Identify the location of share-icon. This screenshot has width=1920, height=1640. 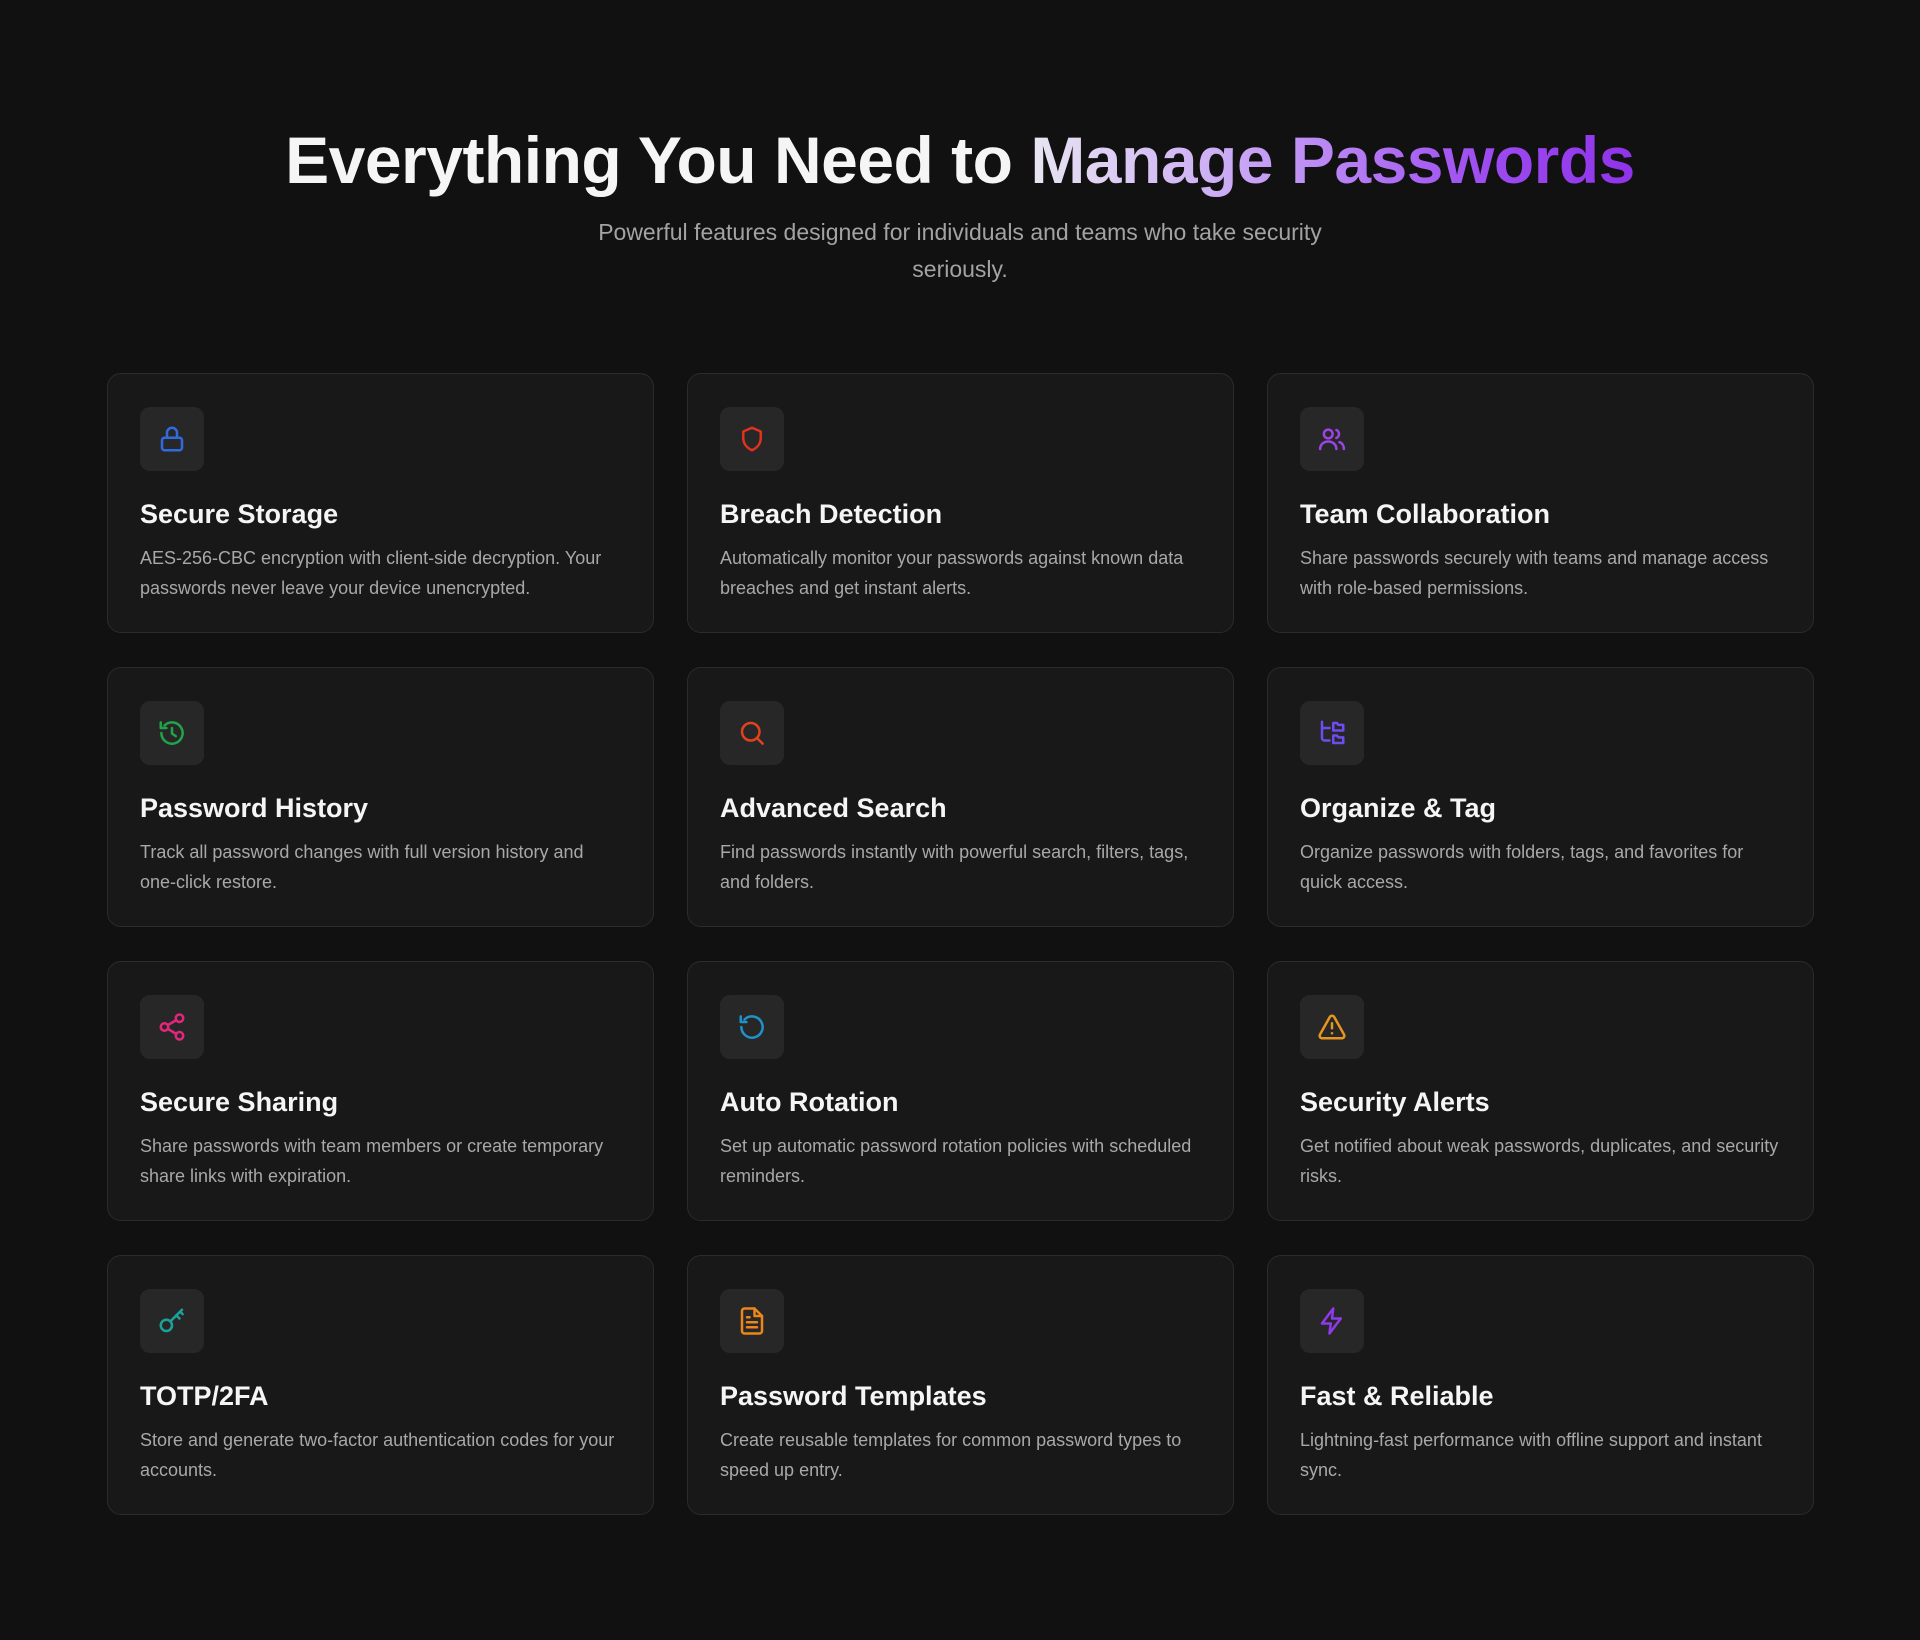
(172, 1027).